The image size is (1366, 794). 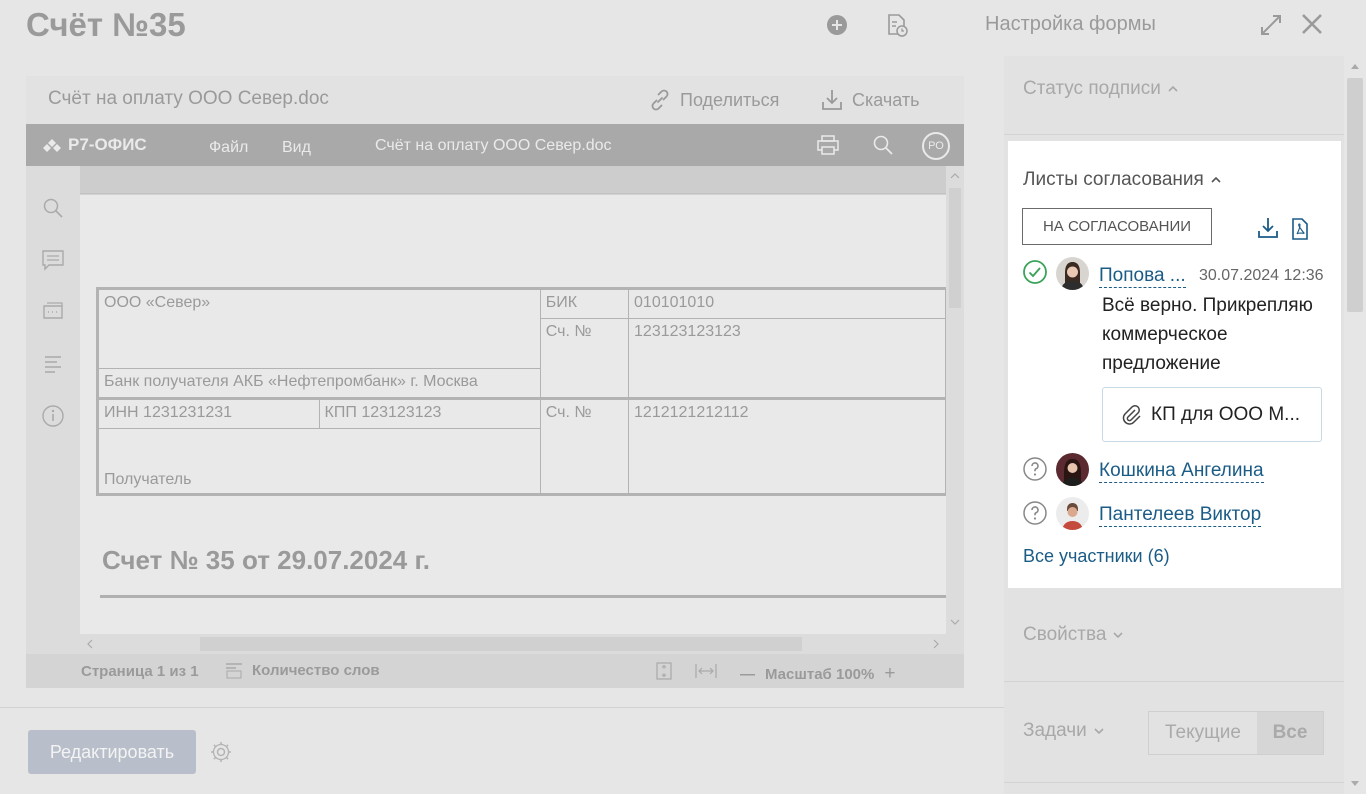 What do you see at coordinates (713, 100) in the screenshot?
I see `share-button: Поделиться` at bounding box center [713, 100].